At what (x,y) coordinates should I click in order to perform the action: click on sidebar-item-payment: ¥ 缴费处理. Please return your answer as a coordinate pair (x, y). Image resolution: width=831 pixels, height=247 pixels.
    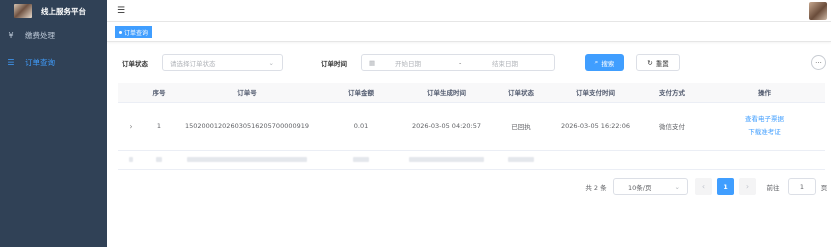
    Looking at the image, I should click on (53, 35).